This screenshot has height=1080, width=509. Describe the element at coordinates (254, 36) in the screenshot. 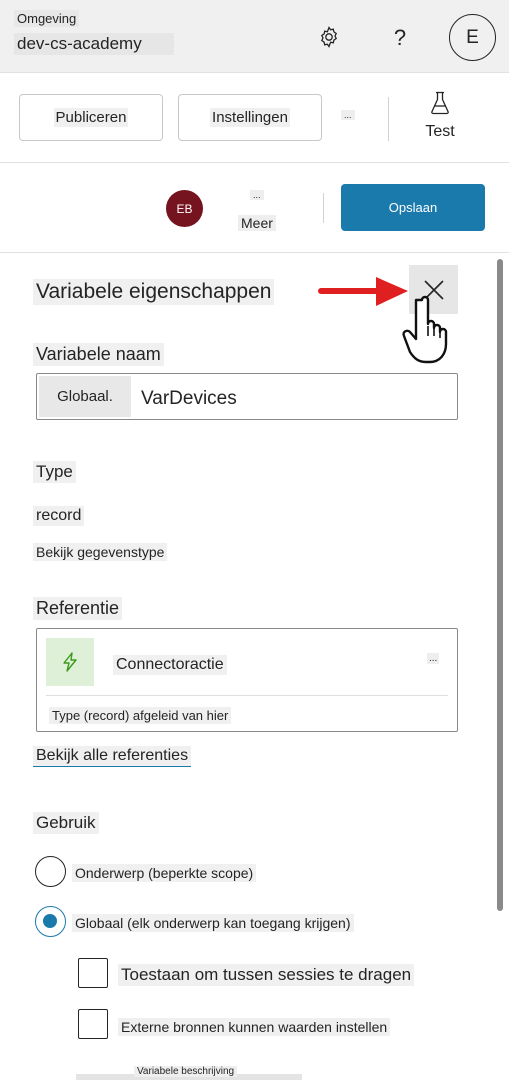

I see `environment-bar: Omgeving dev-cs-academy ? E` at that location.